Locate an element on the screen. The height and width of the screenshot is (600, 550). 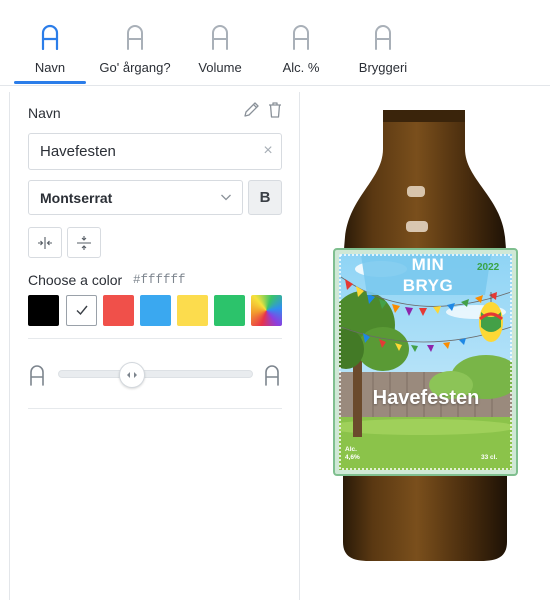
tab-label: Go' årgang? is located at coordinates (135, 67).